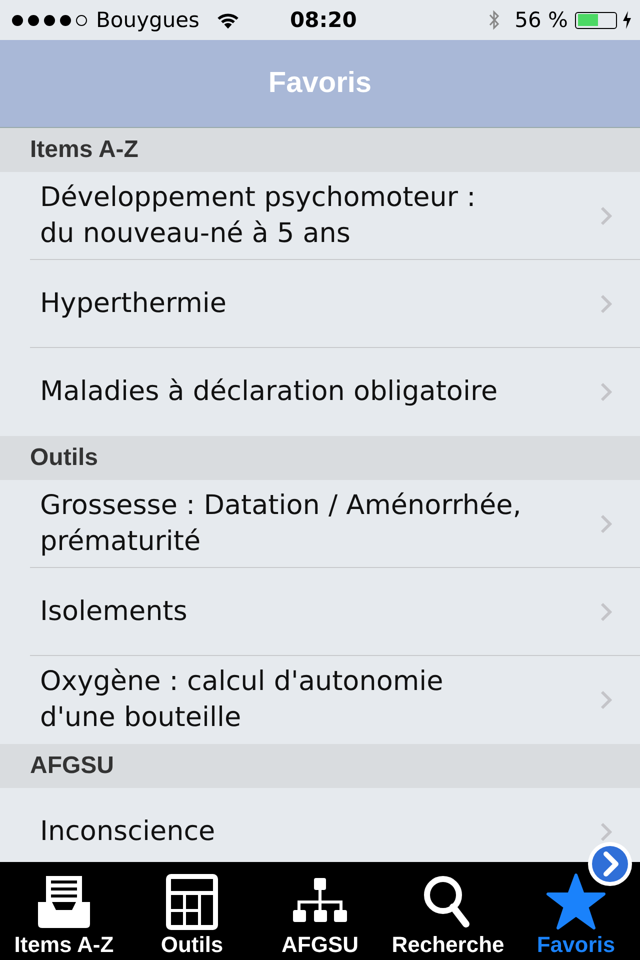 The image size is (640, 960). Describe the element at coordinates (320, 458) in the screenshot. I see `section-header: Outils` at that location.